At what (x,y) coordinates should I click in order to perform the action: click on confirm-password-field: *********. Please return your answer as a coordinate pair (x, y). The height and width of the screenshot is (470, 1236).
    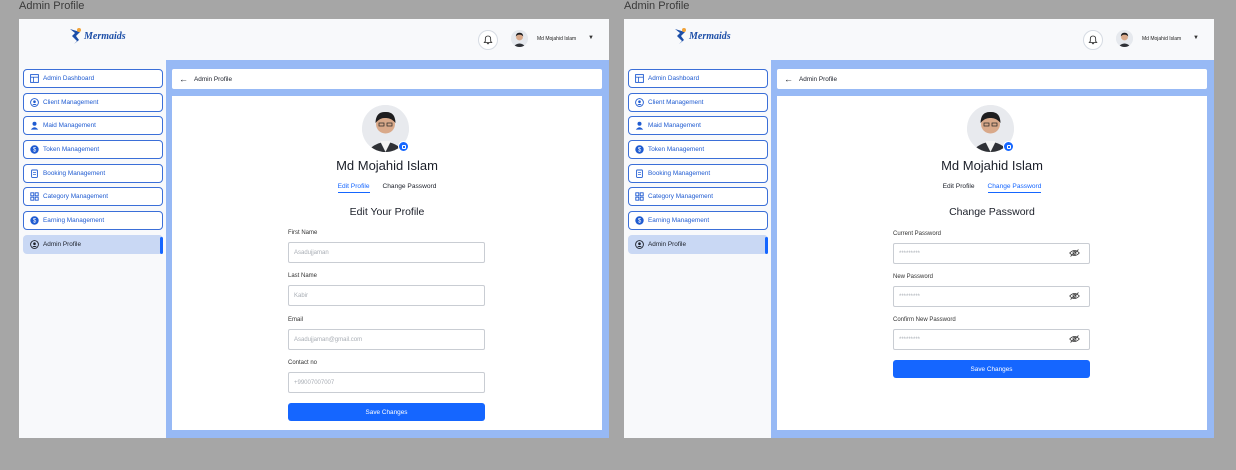
    Looking at the image, I should click on (991, 339).